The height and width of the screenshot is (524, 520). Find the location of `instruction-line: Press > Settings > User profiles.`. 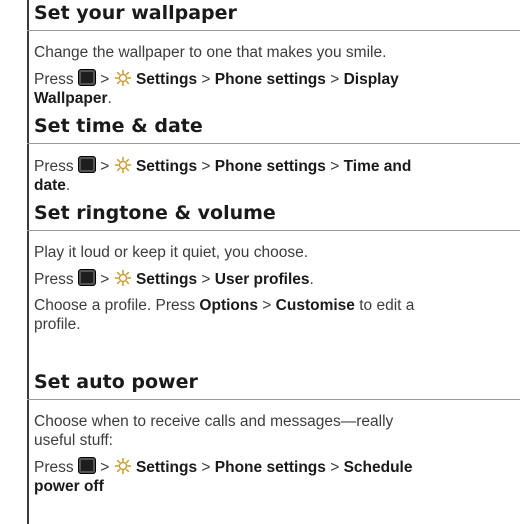

instruction-line: Press > Settings > User profiles. is located at coordinates (174, 278).